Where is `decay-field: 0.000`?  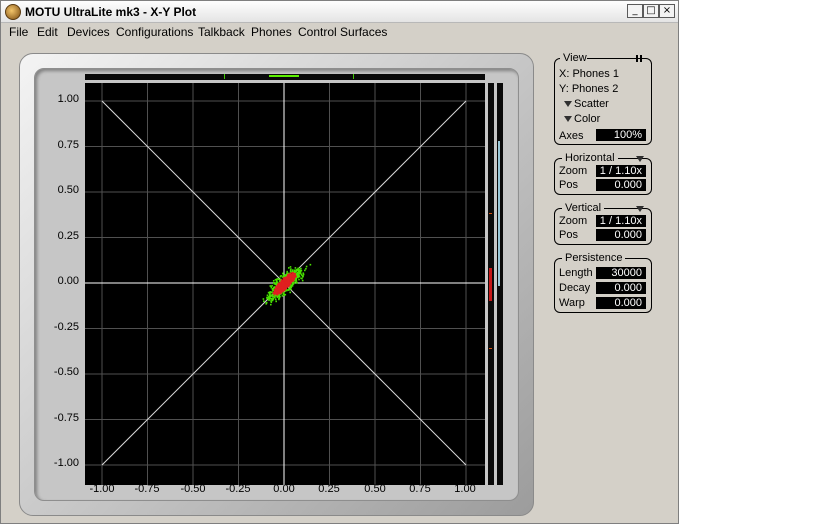
decay-field: 0.000 is located at coordinates (621, 288).